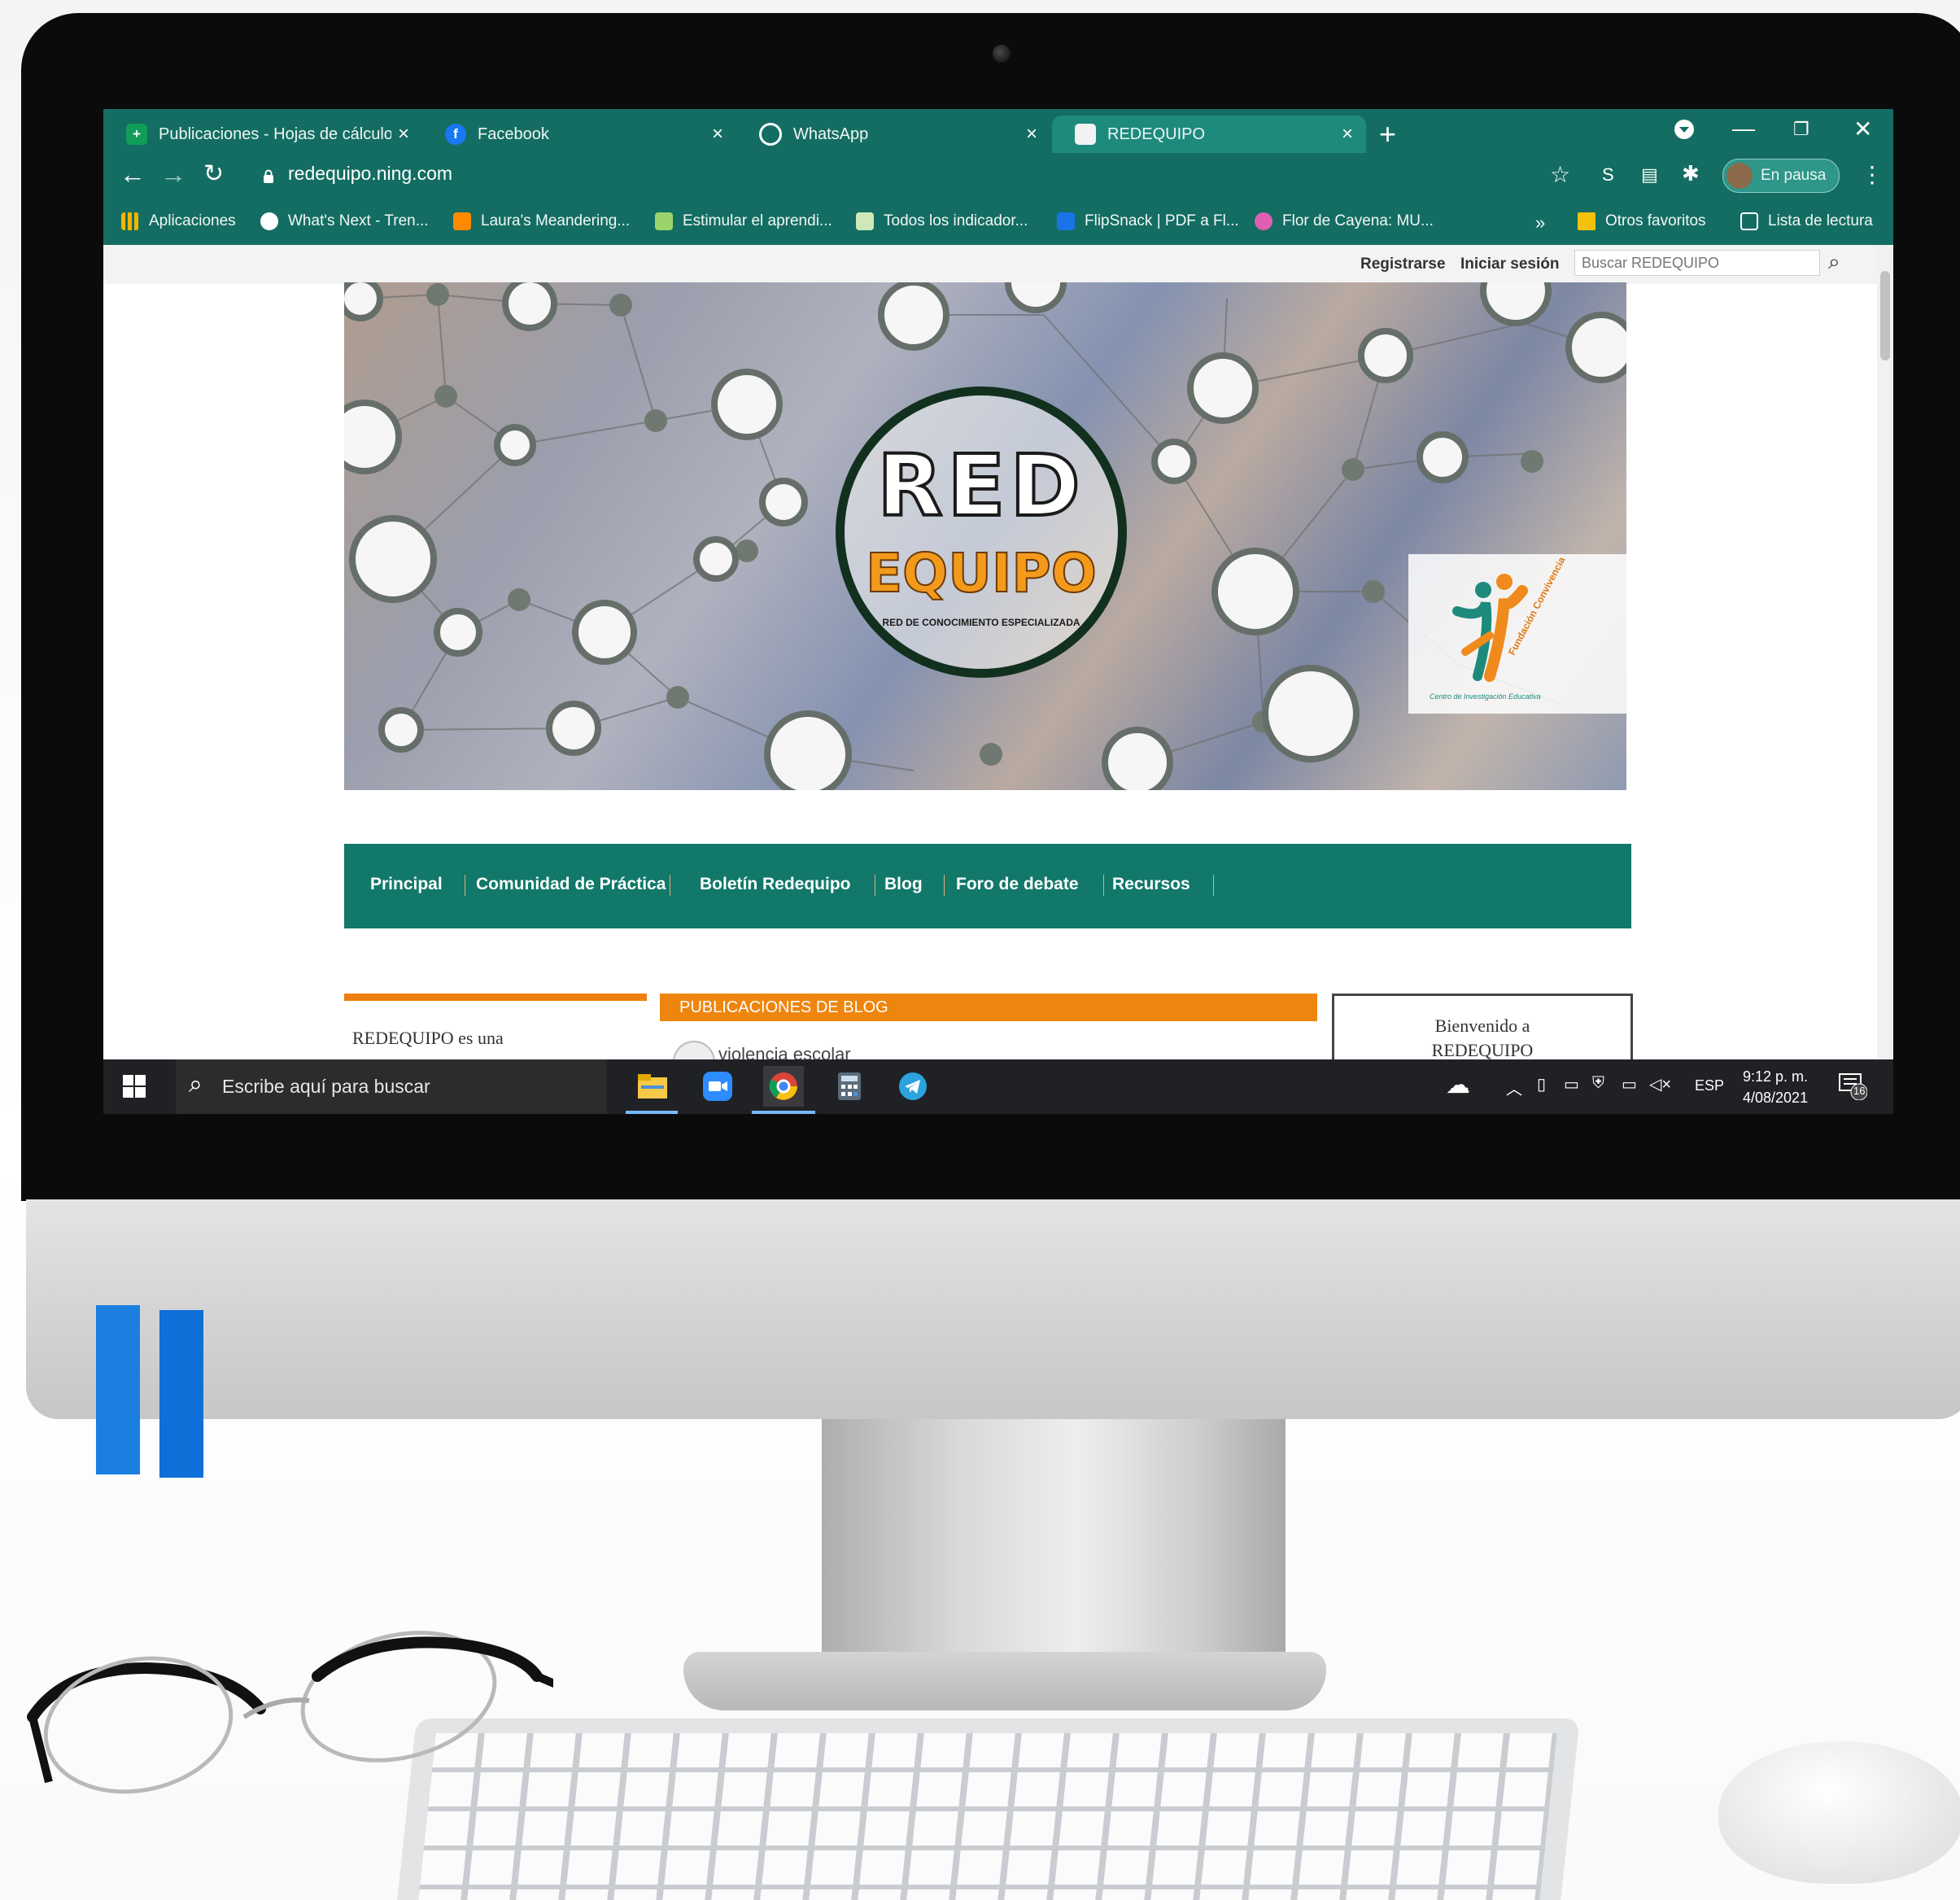 This screenshot has height=1900, width=1960. Describe the element at coordinates (1806, 221) in the screenshot. I see `reading-list-button: Lista de lectura` at that location.